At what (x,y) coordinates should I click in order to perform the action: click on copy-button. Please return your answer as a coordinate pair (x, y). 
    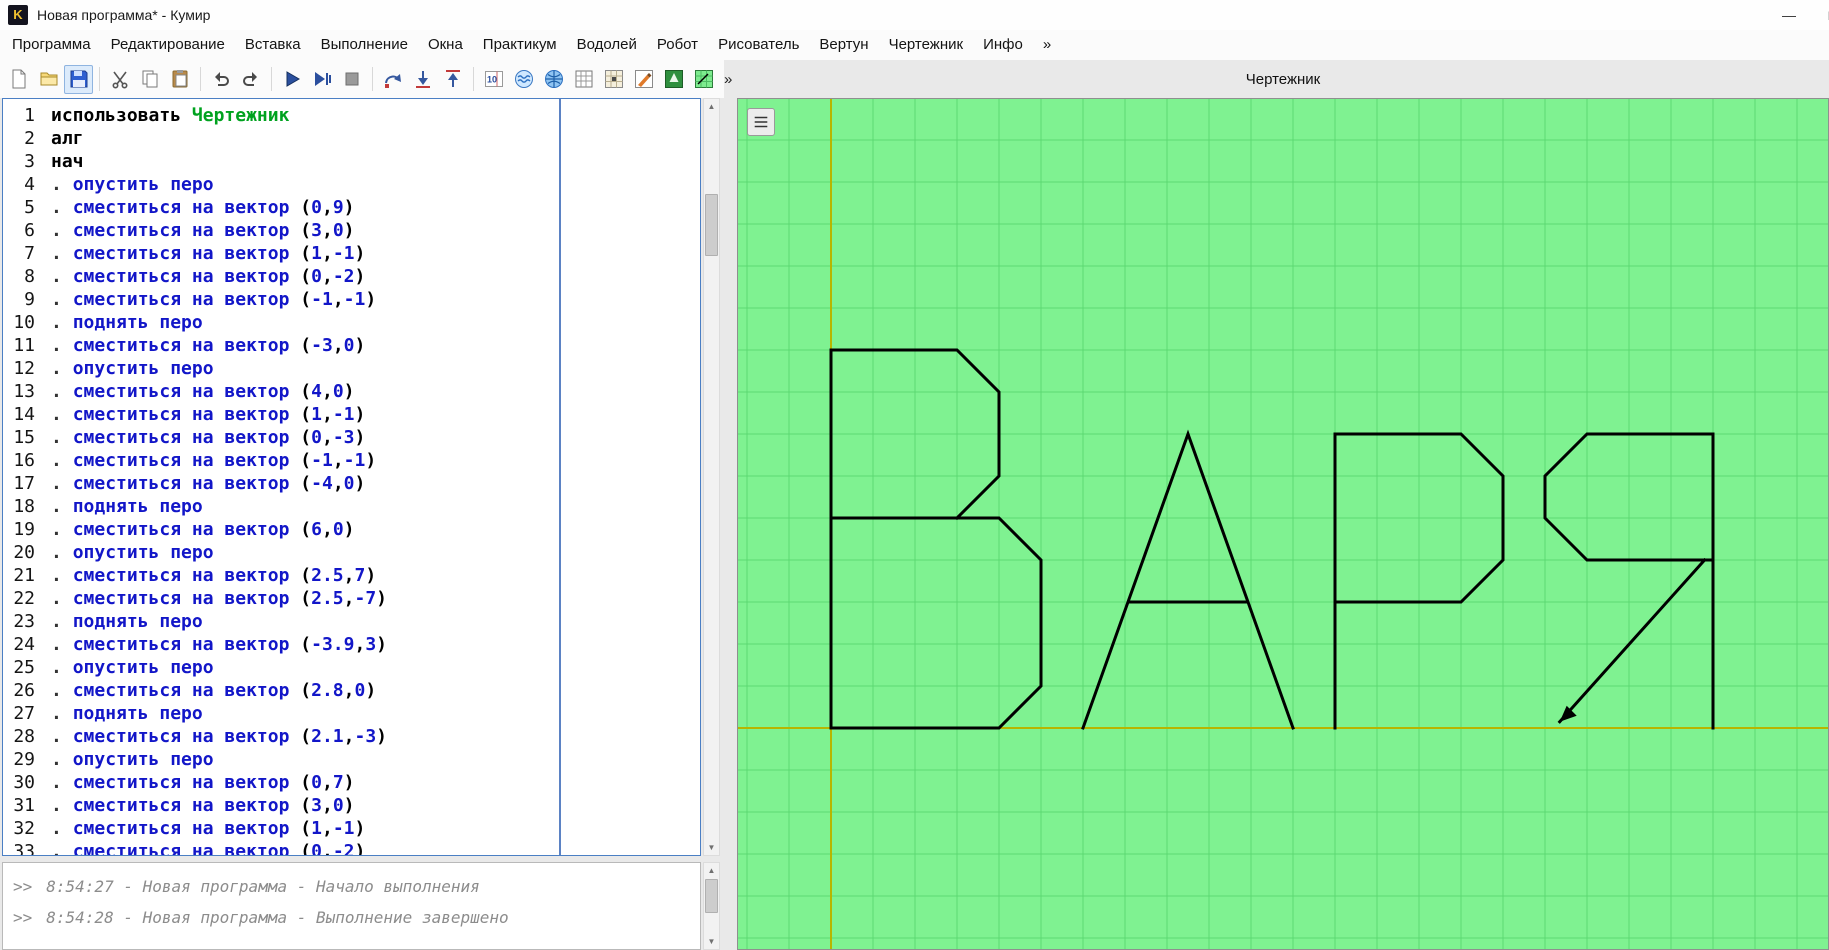
    Looking at the image, I should click on (149, 79).